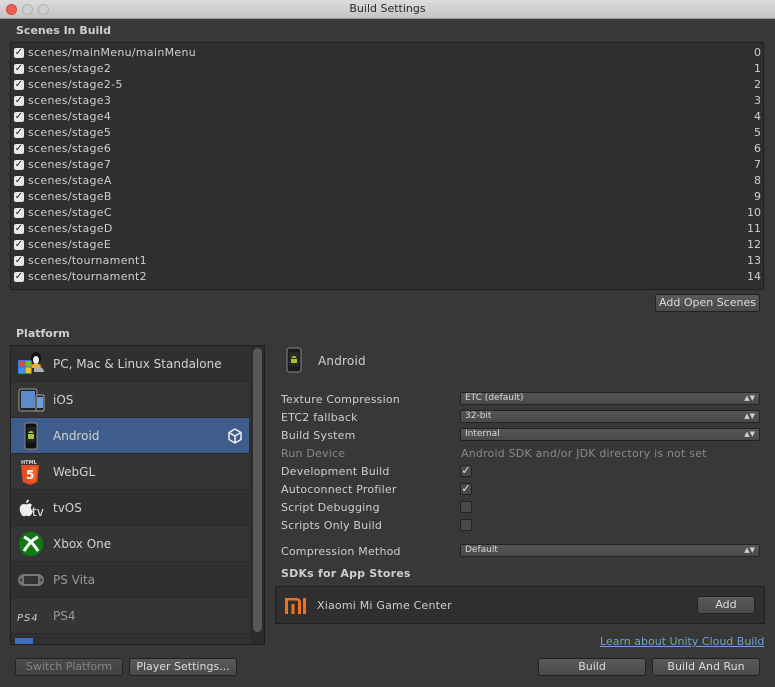 The height and width of the screenshot is (687, 775). What do you see at coordinates (130, 400) in the screenshot?
I see `platform-item-ios: iOS` at bounding box center [130, 400].